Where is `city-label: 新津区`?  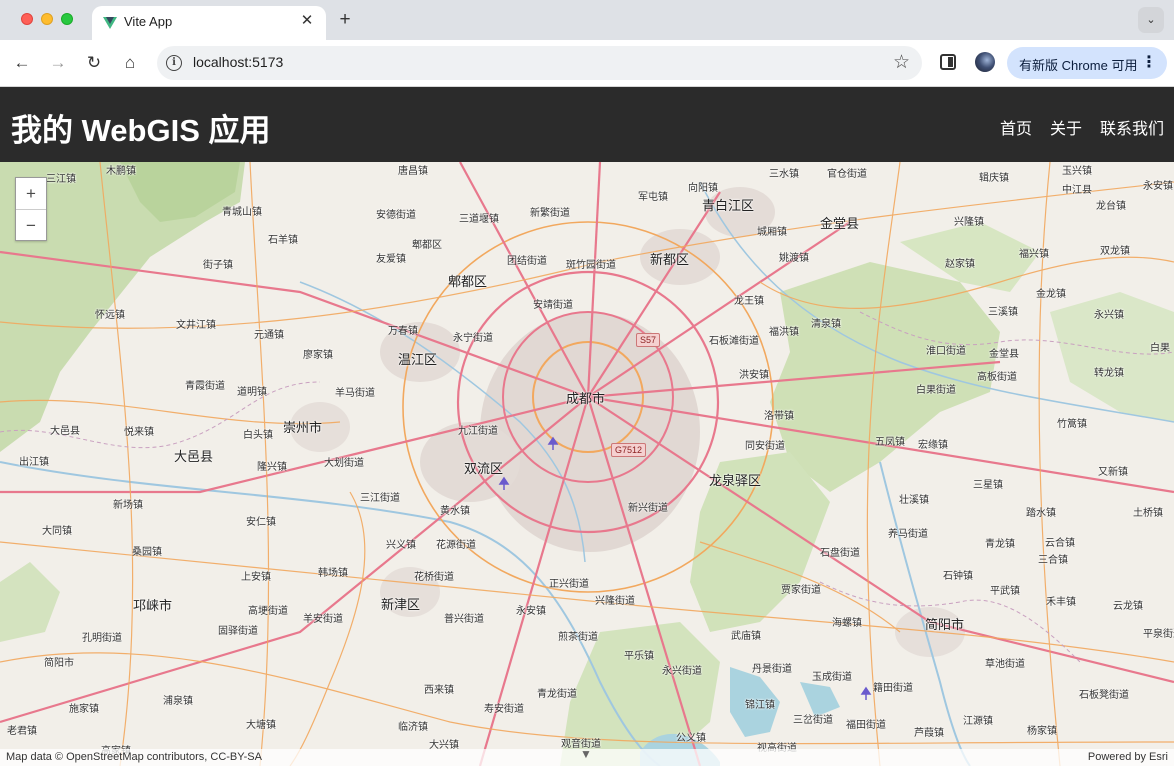 city-label: 新津区 is located at coordinates (401, 604).